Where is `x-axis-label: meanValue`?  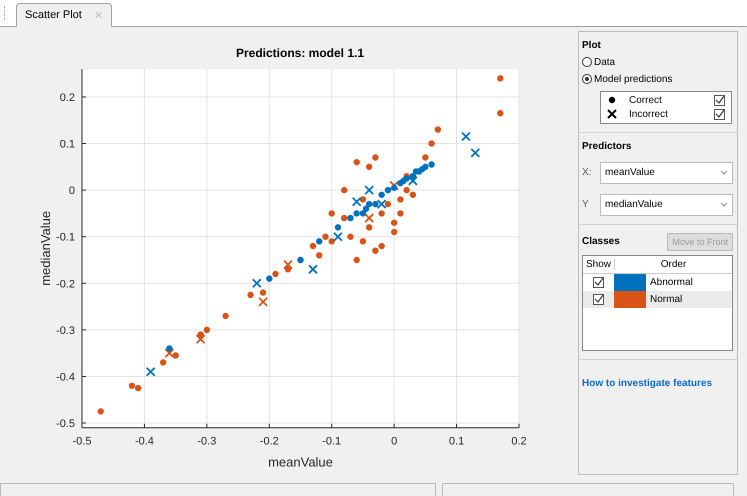
x-axis-label: meanValue is located at coordinates (300, 462).